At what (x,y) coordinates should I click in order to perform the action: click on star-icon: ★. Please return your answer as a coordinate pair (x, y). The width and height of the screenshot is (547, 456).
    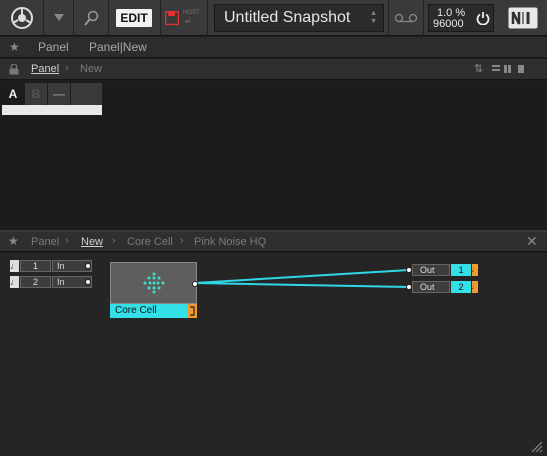
    Looking at the image, I should click on (14, 47).